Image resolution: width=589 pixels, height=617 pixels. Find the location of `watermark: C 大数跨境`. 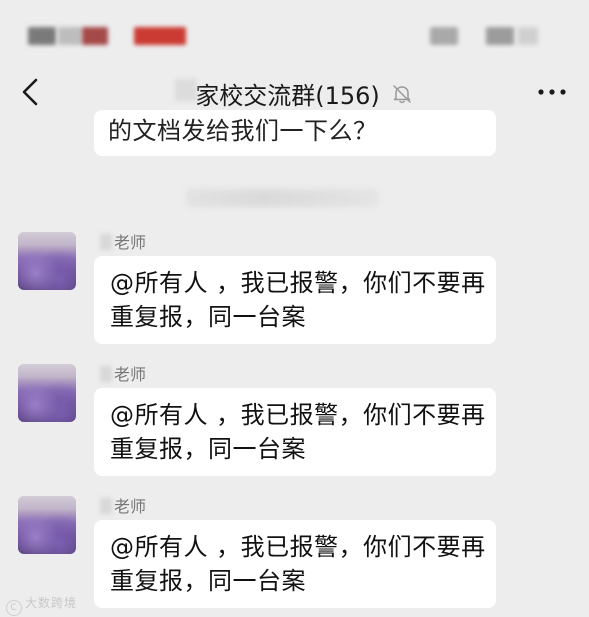

watermark: C 大数跨境 is located at coordinates (41, 605).